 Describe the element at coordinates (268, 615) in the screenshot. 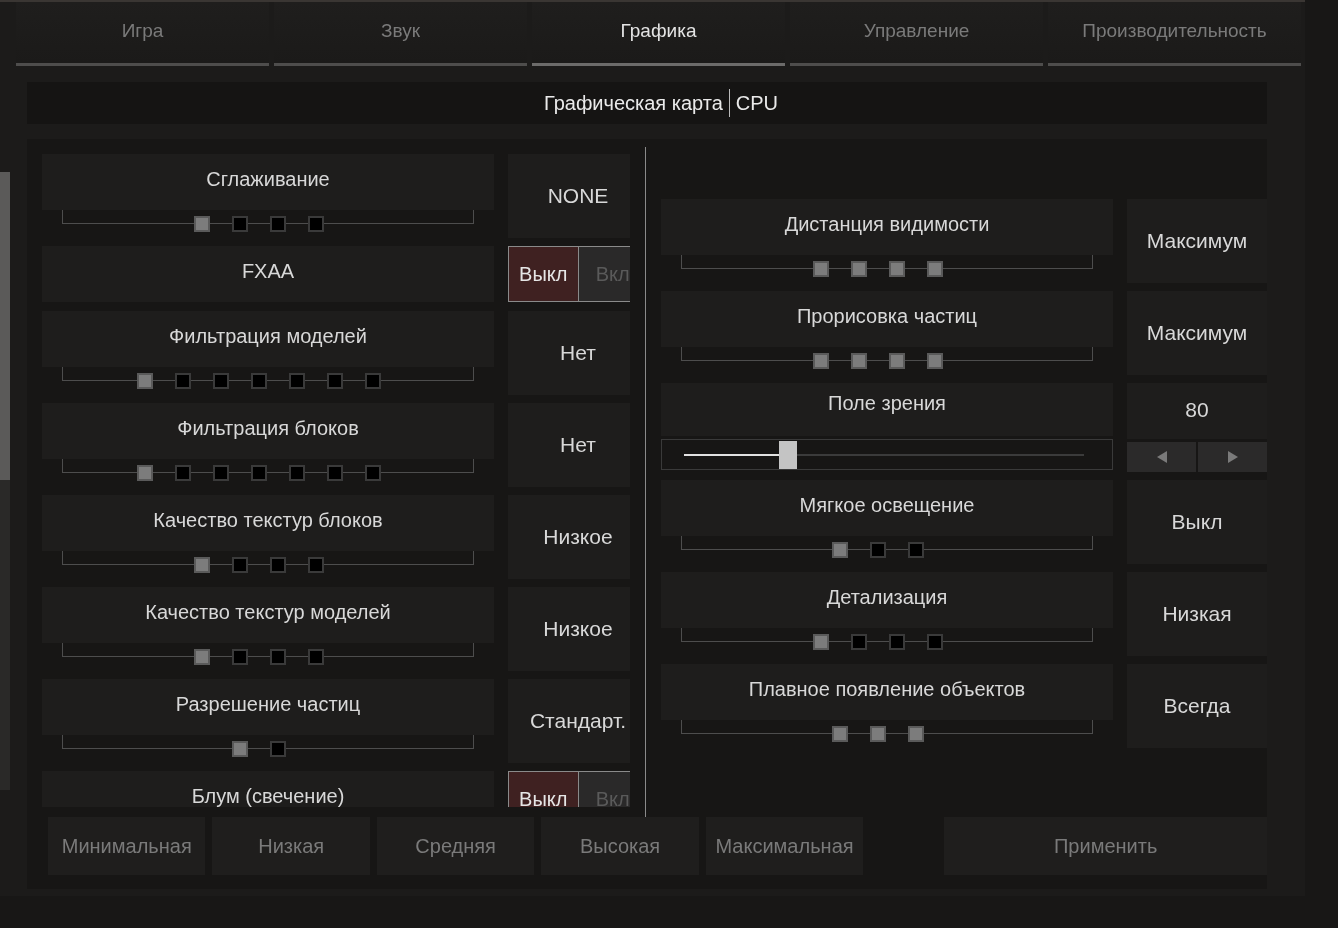

I see `setting-label: Качество текстур моделей` at that location.